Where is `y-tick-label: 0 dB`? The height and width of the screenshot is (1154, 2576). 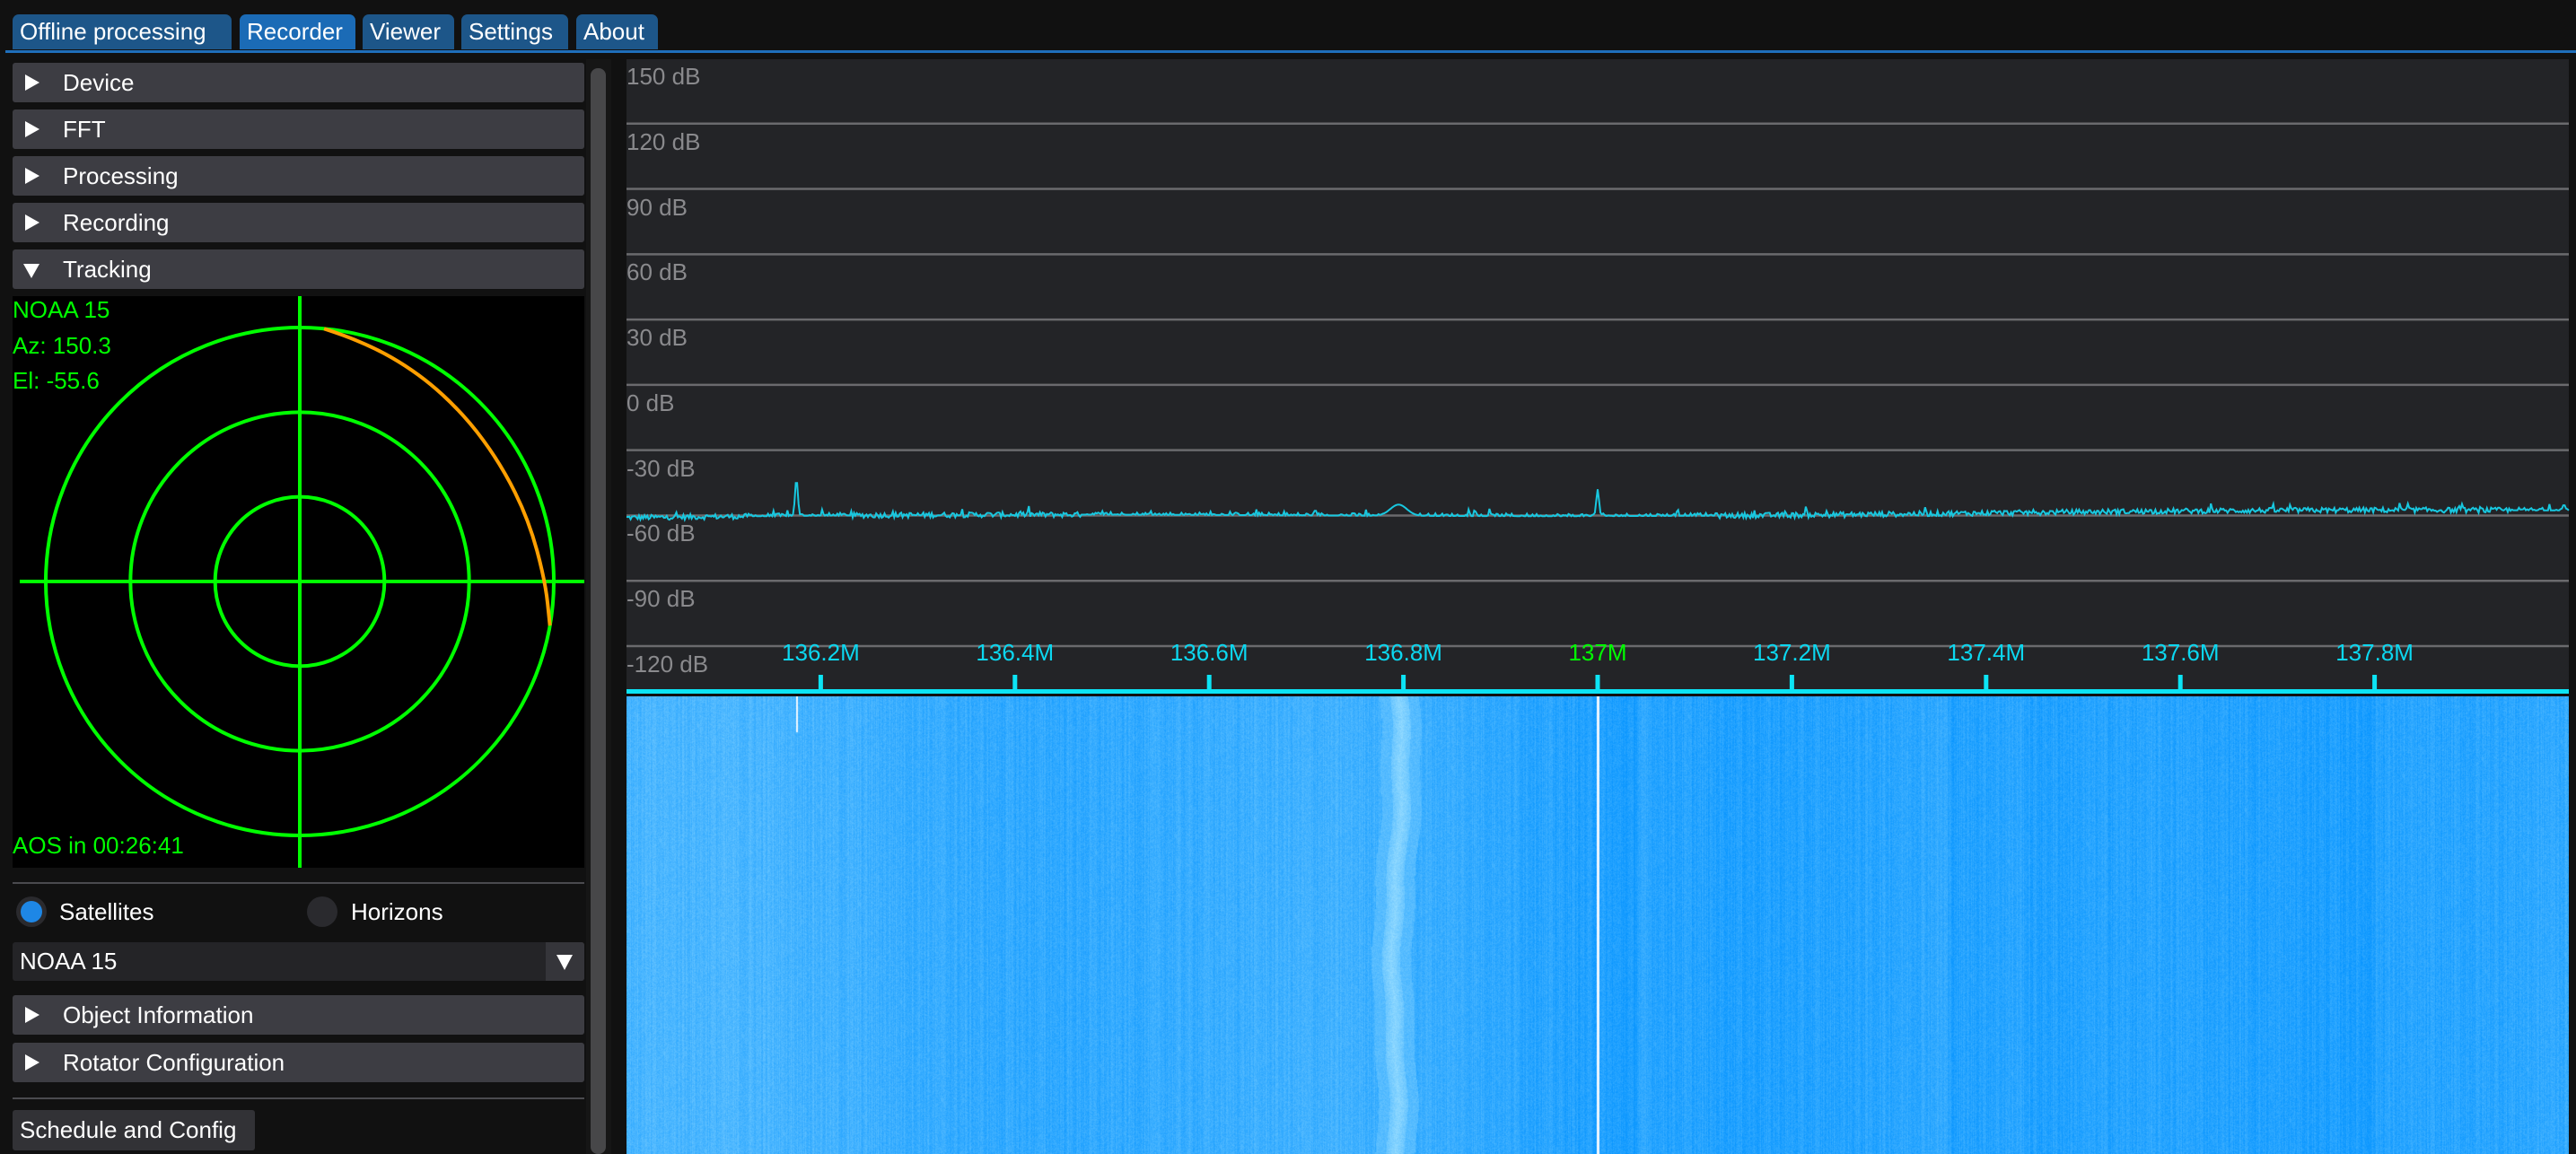
y-tick-label: 0 dB is located at coordinates (650, 402).